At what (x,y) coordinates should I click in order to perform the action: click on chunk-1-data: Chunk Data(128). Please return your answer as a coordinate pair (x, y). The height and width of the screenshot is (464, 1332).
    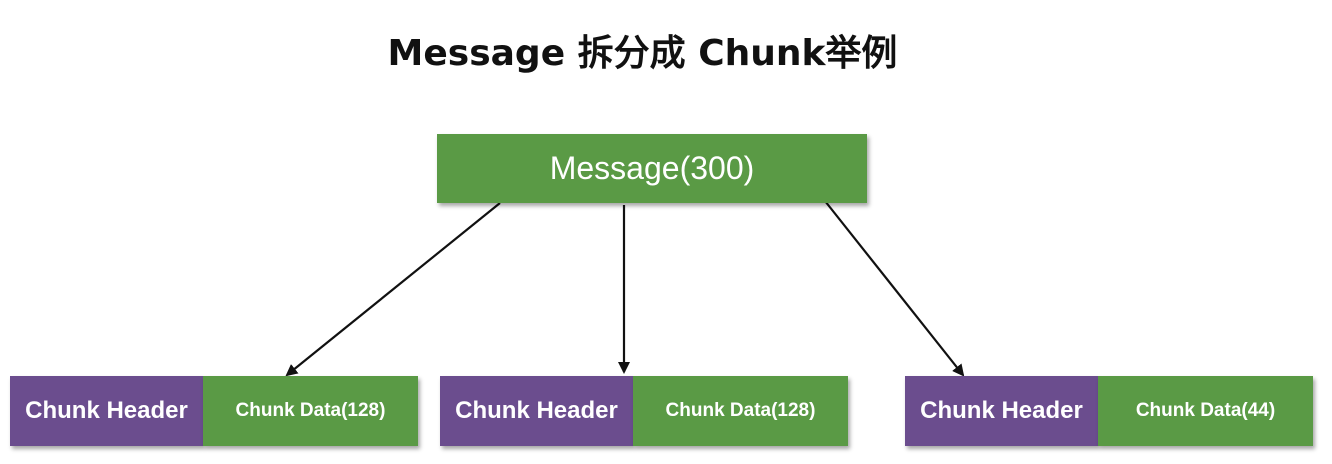
    Looking at the image, I should click on (310, 411).